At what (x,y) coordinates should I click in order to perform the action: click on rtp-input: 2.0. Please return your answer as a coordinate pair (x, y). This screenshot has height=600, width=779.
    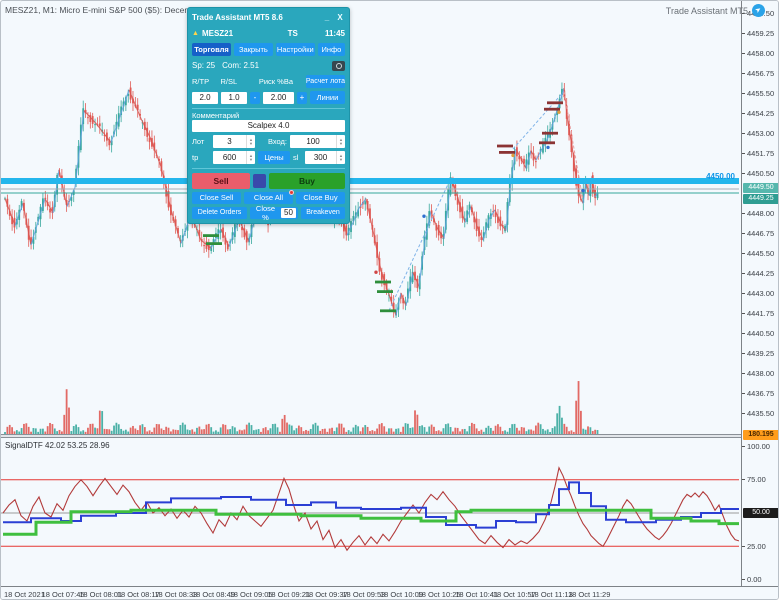
    Looking at the image, I should click on (205, 97).